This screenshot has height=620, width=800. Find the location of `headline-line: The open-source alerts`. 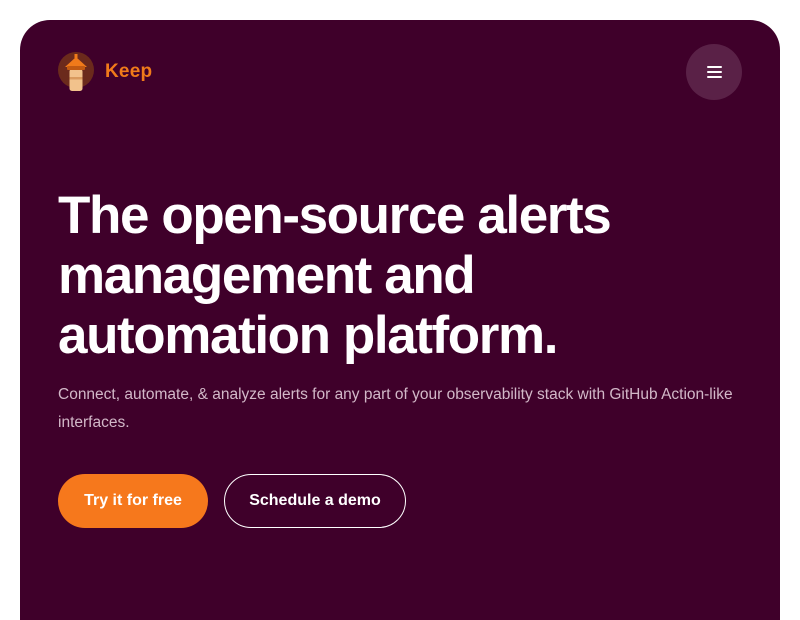

headline-line: The open-source alerts is located at coordinates (335, 215).